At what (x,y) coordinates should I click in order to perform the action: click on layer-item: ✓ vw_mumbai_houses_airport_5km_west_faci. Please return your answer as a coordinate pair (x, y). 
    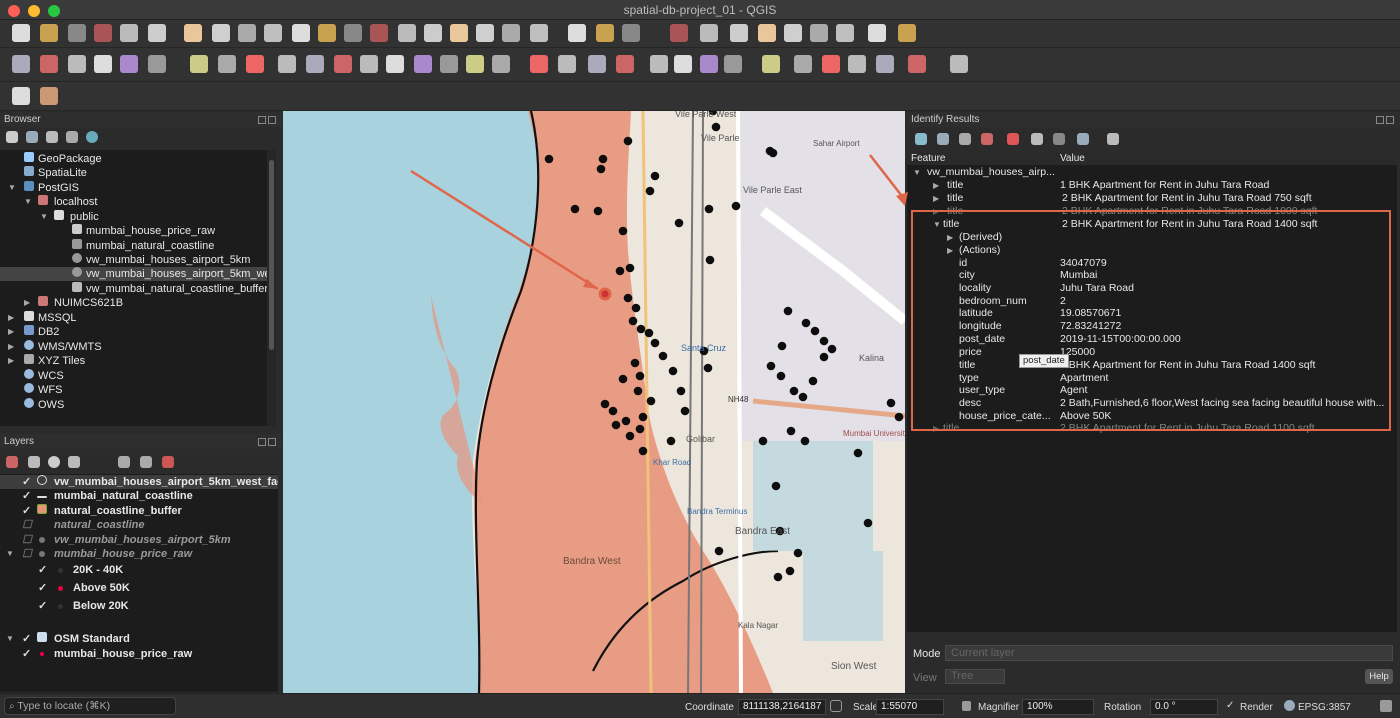
    Looking at the image, I should click on (139, 482).